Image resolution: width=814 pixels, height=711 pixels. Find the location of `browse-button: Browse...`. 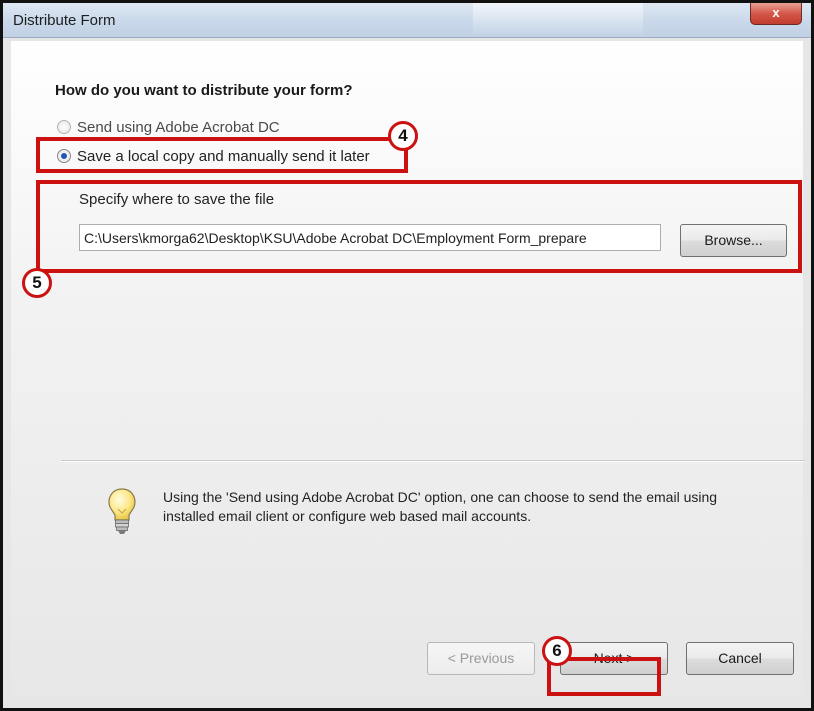

browse-button: Browse... is located at coordinates (733, 240).